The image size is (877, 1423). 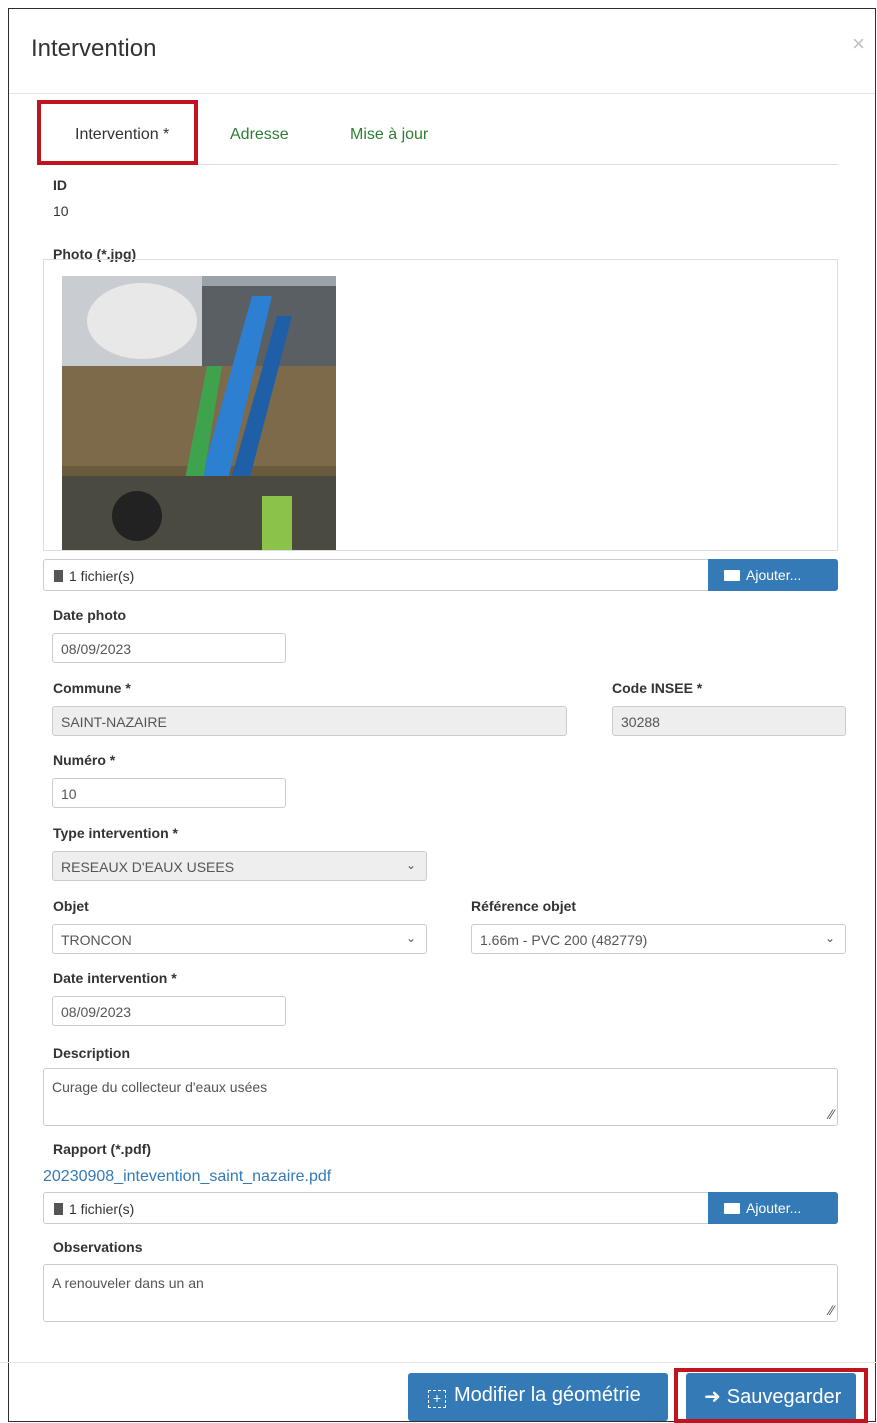 I want to click on modal-title: Intervention, so click(x=94, y=48).